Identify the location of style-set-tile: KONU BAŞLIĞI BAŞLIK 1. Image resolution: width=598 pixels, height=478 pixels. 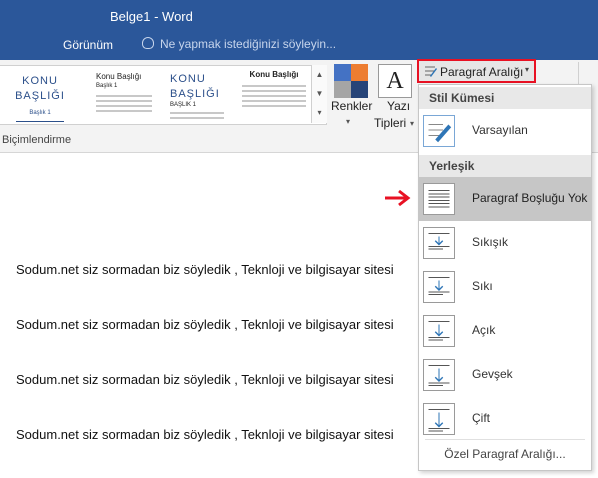
(196, 95).